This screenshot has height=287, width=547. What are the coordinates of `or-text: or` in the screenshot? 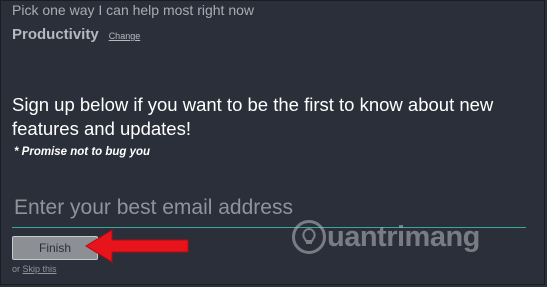 It's located at (17, 269).